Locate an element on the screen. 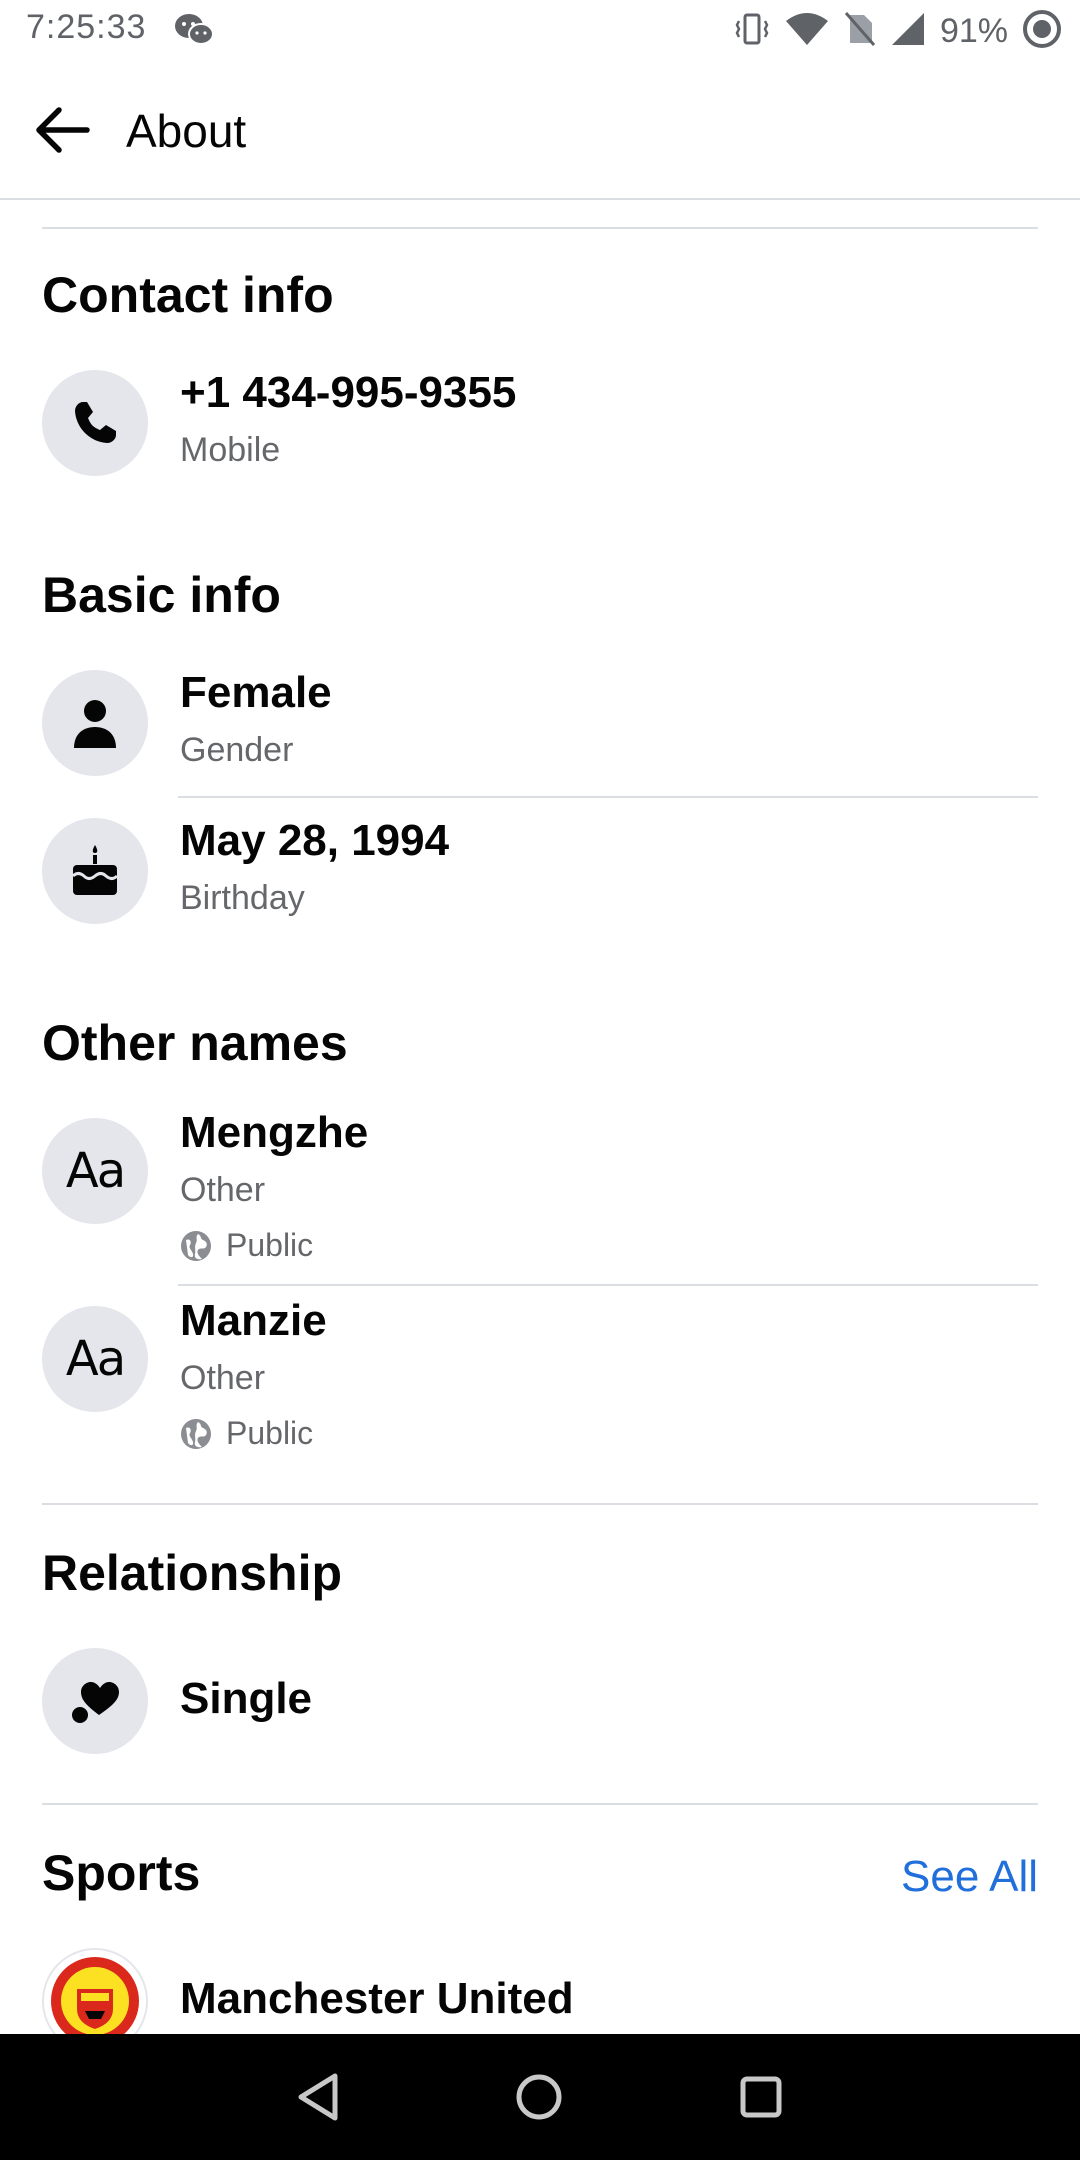 The image size is (1080, 2160). nav-back-icon is located at coordinates (318, 2097).